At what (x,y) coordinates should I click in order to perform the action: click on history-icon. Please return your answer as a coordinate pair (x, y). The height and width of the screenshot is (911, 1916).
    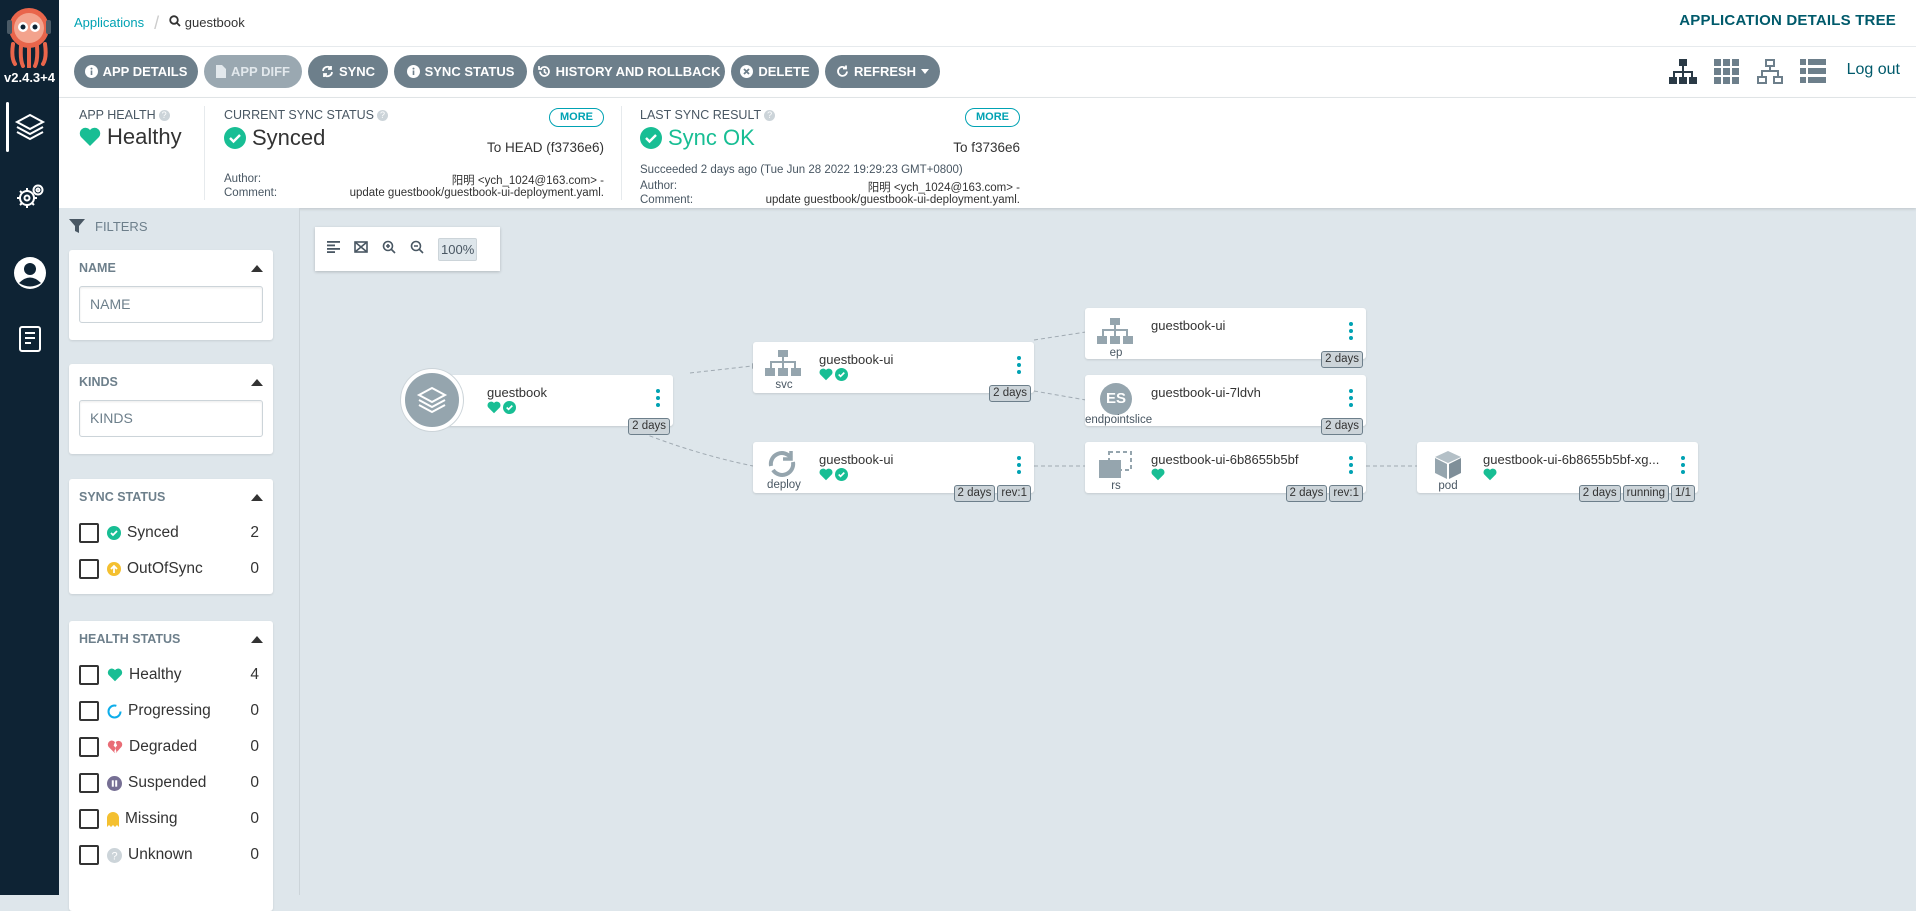
    Looking at the image, I should click on (544, 71).